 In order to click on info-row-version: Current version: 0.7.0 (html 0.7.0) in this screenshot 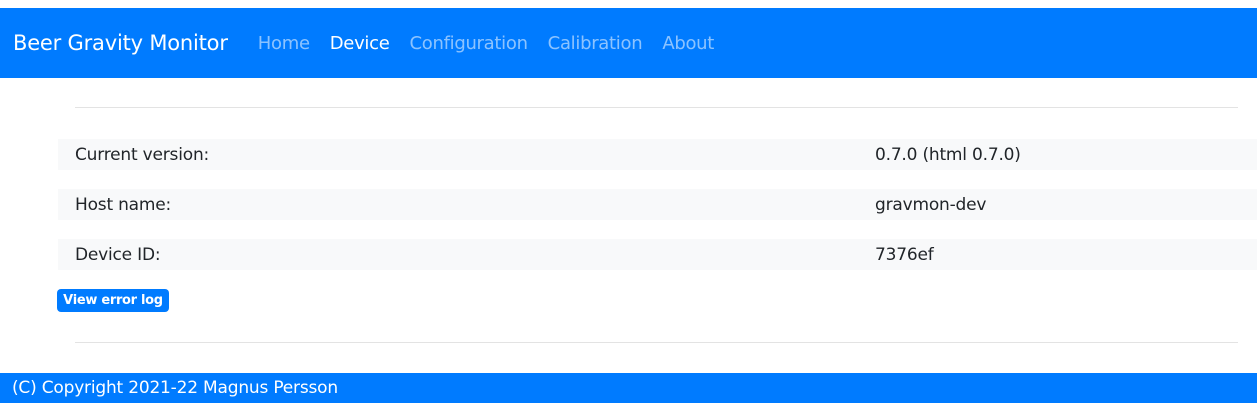, I will do `click(657, 154)`.